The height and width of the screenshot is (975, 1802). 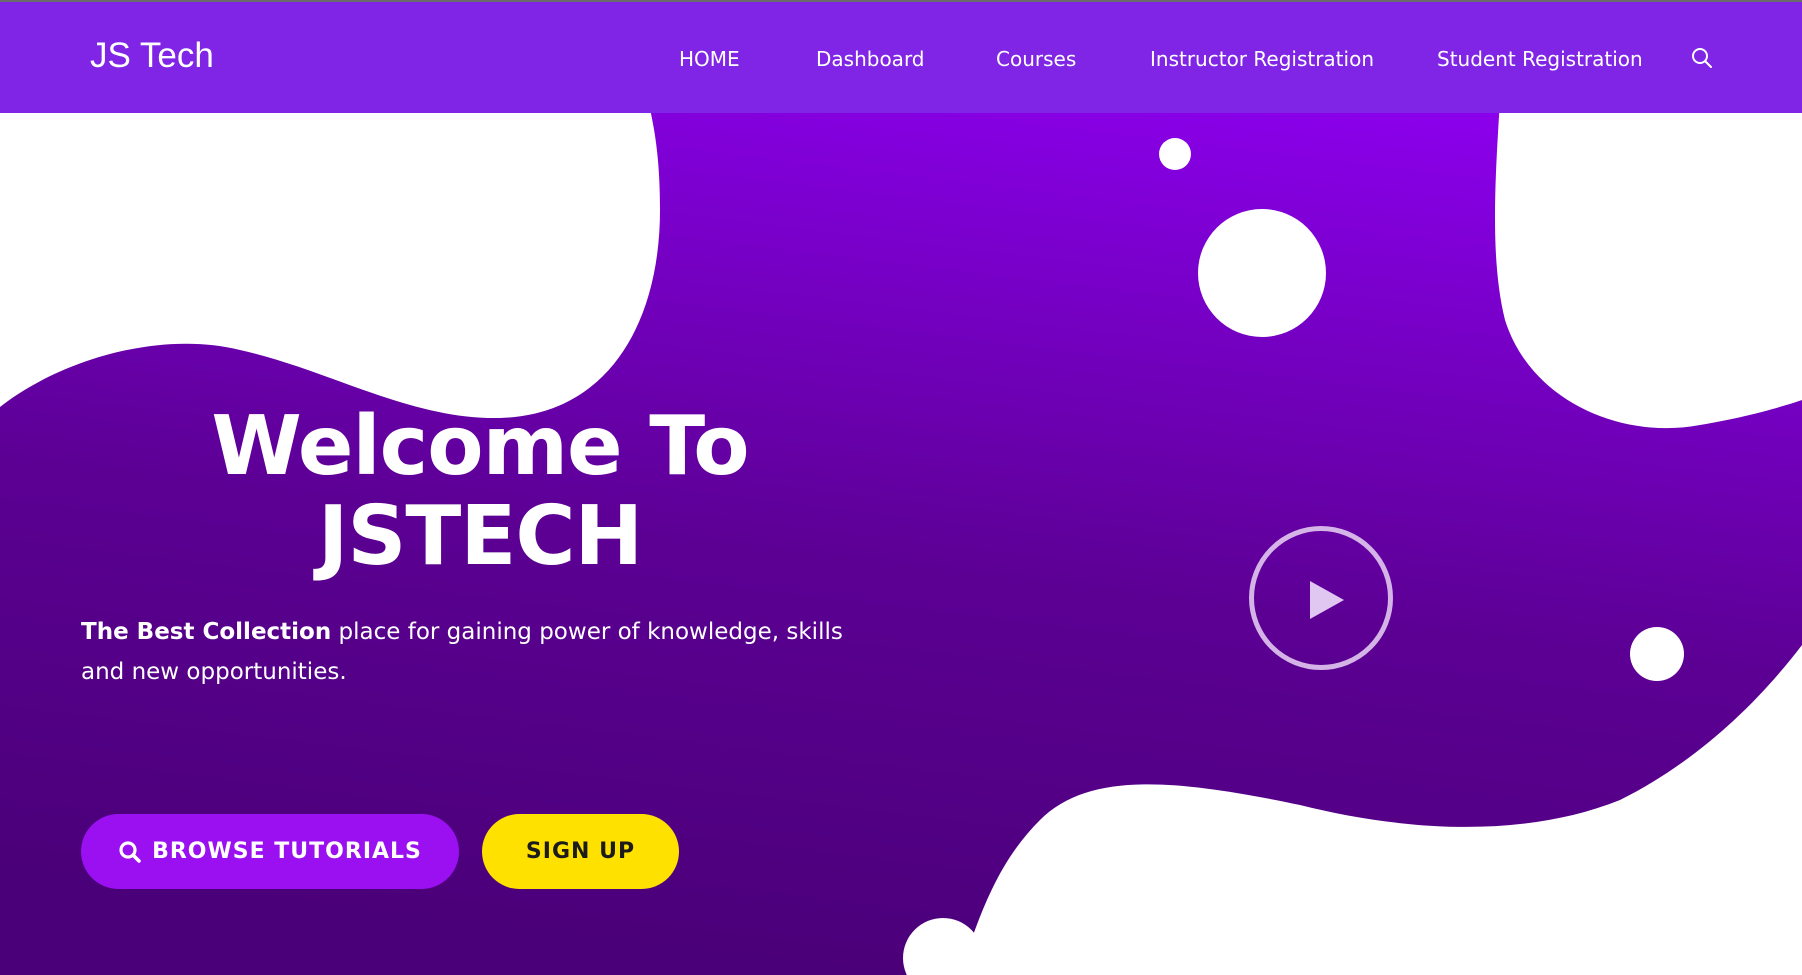 What do you see at coordinates (1175, 154) in the screenshot?
I see `decor-circle-small` at bounding box center [1175, 154].